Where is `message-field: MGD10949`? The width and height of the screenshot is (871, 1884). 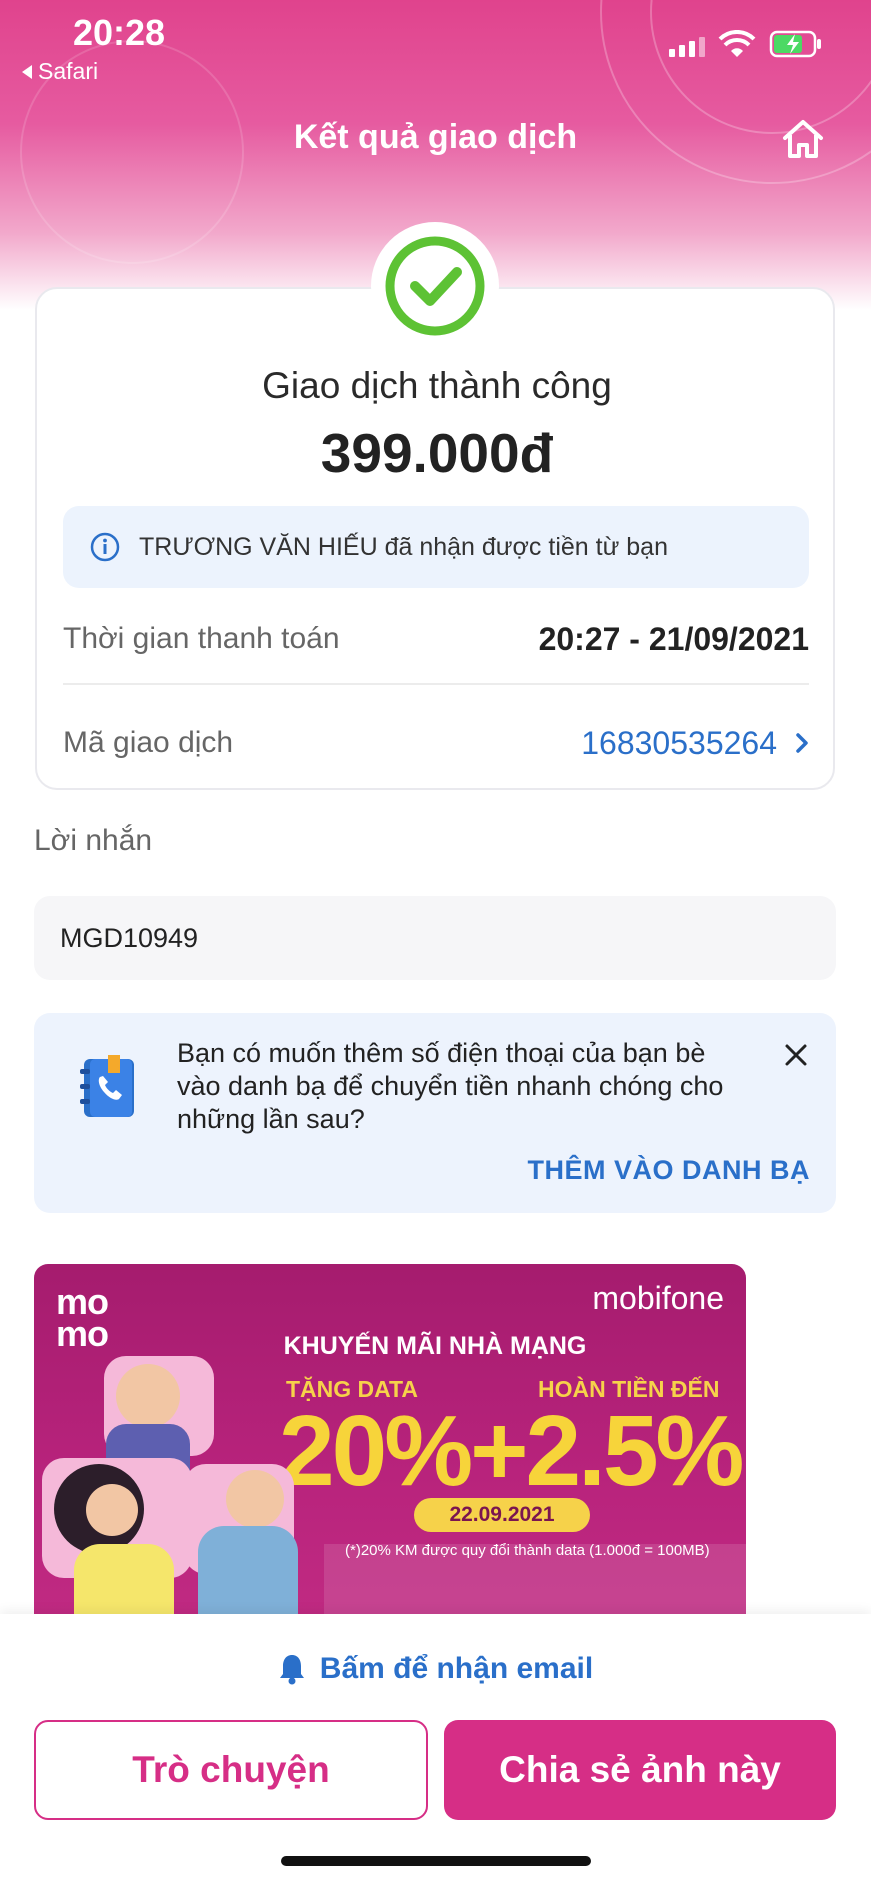 message-field: MGD10949 is located at coordinates (435, 938).